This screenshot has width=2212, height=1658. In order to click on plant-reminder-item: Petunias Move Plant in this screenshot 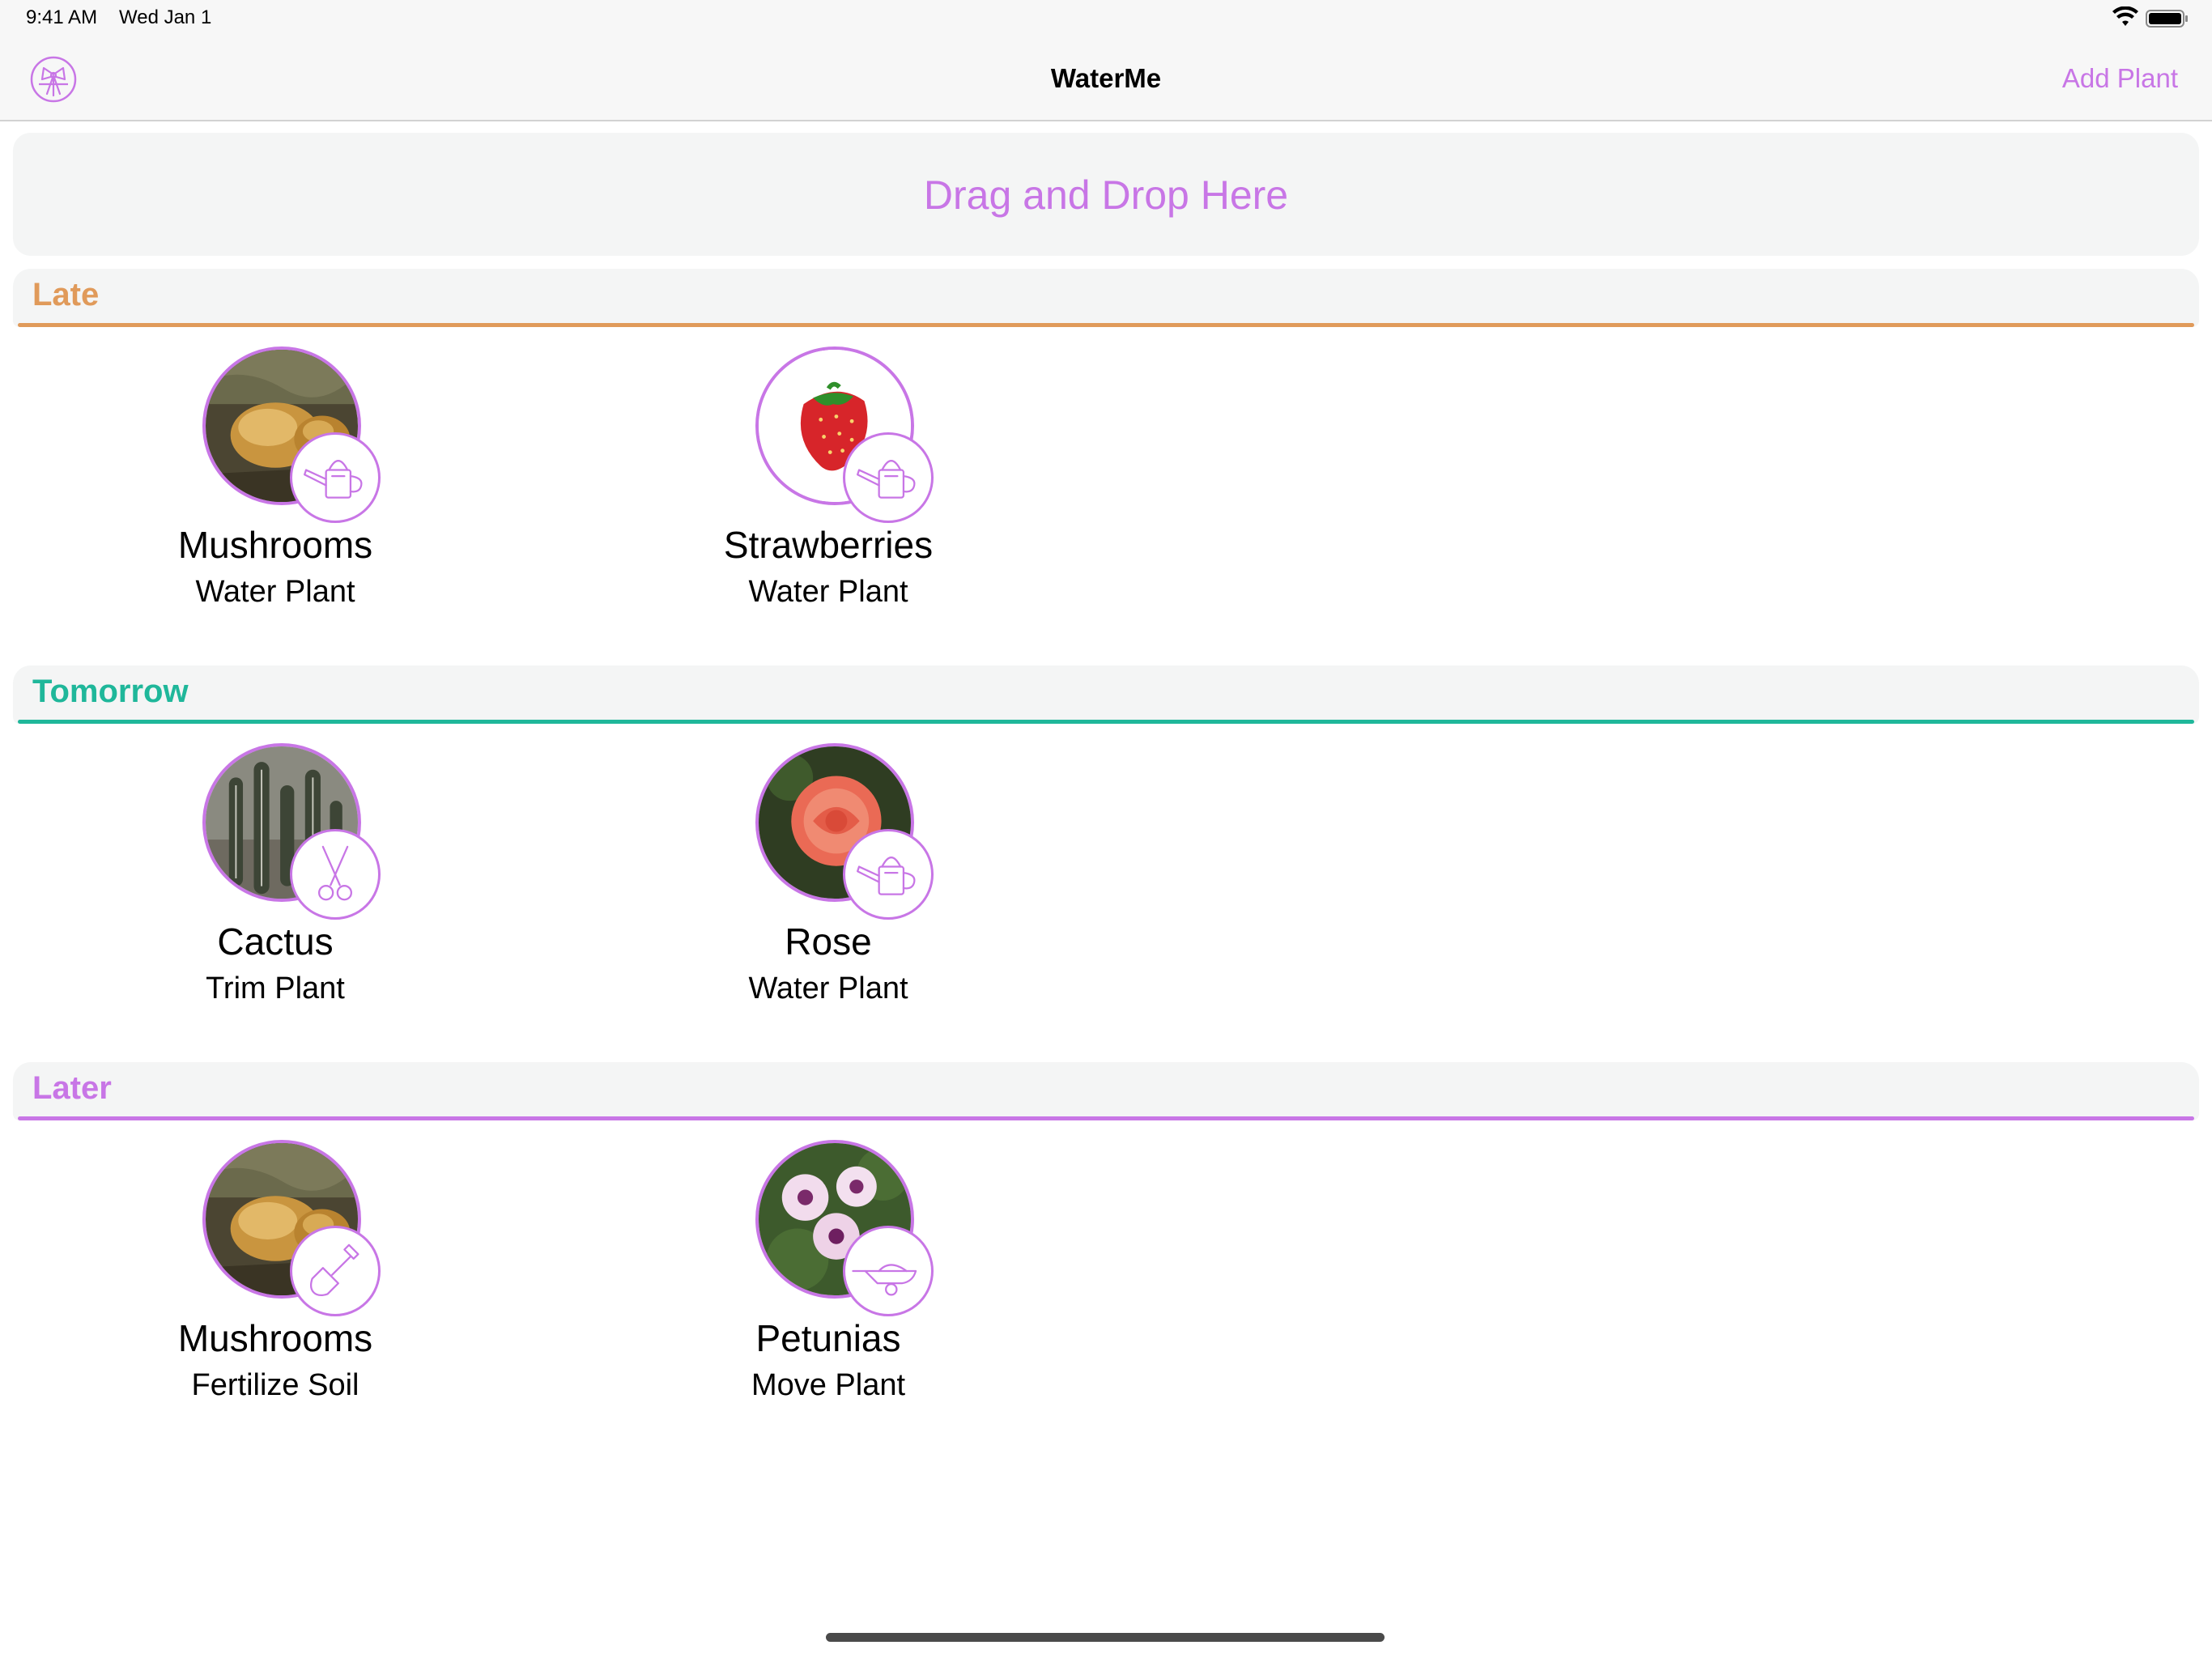, I will do `click(828, 1277)`.